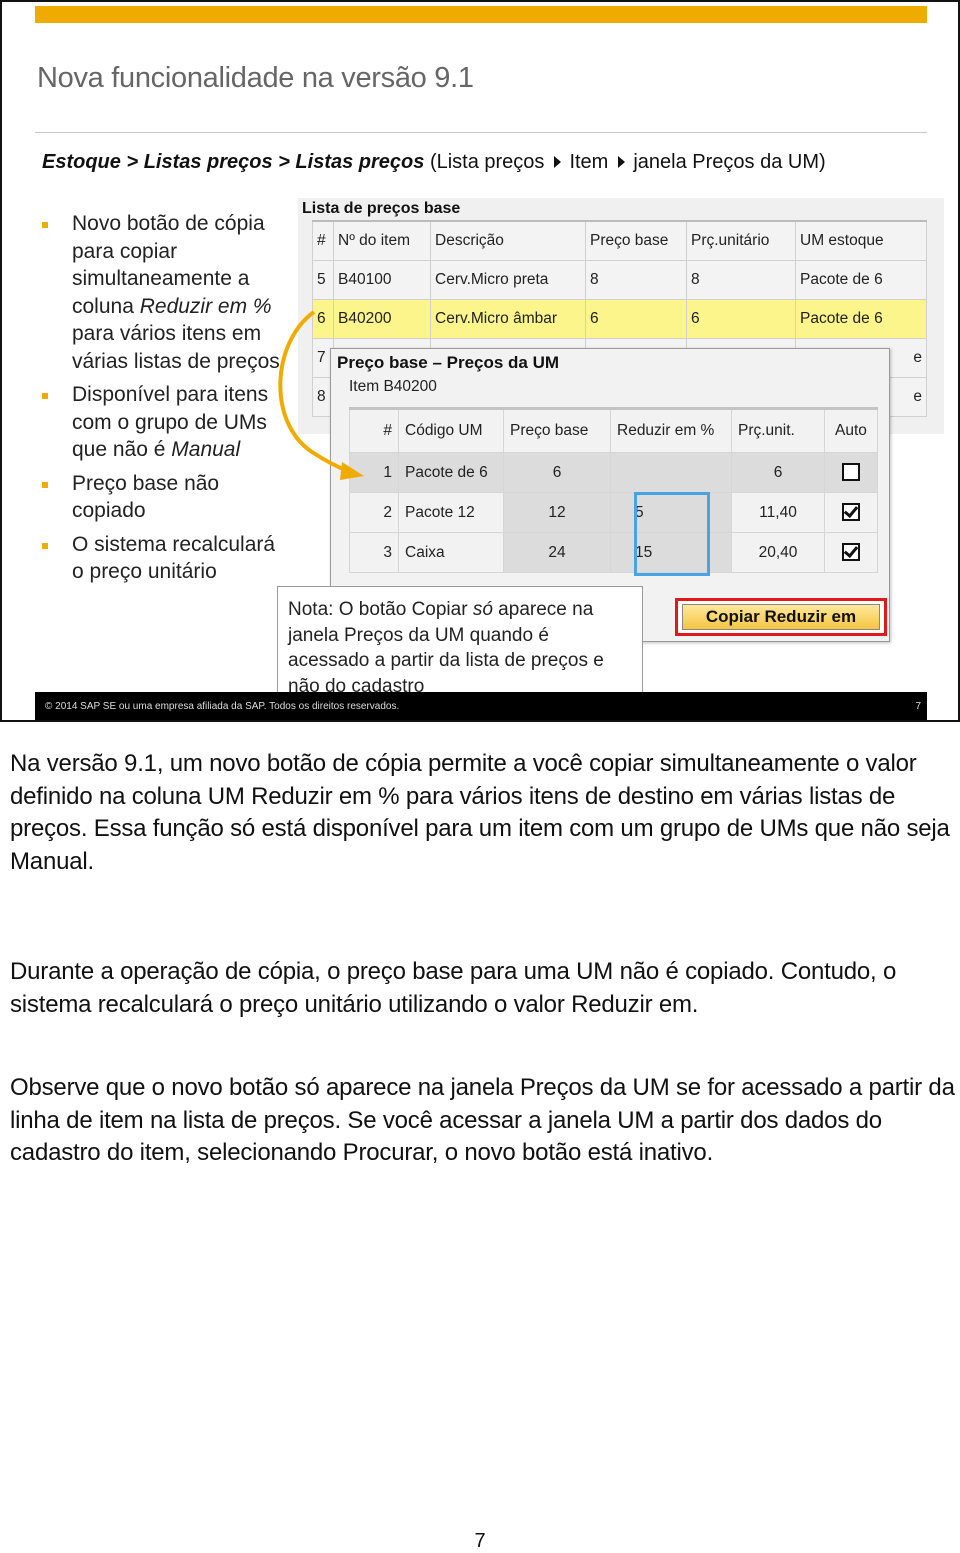 This screenshot has width=960, height=1553. I want to click on column-header: UM estoque, so click(861, 240).